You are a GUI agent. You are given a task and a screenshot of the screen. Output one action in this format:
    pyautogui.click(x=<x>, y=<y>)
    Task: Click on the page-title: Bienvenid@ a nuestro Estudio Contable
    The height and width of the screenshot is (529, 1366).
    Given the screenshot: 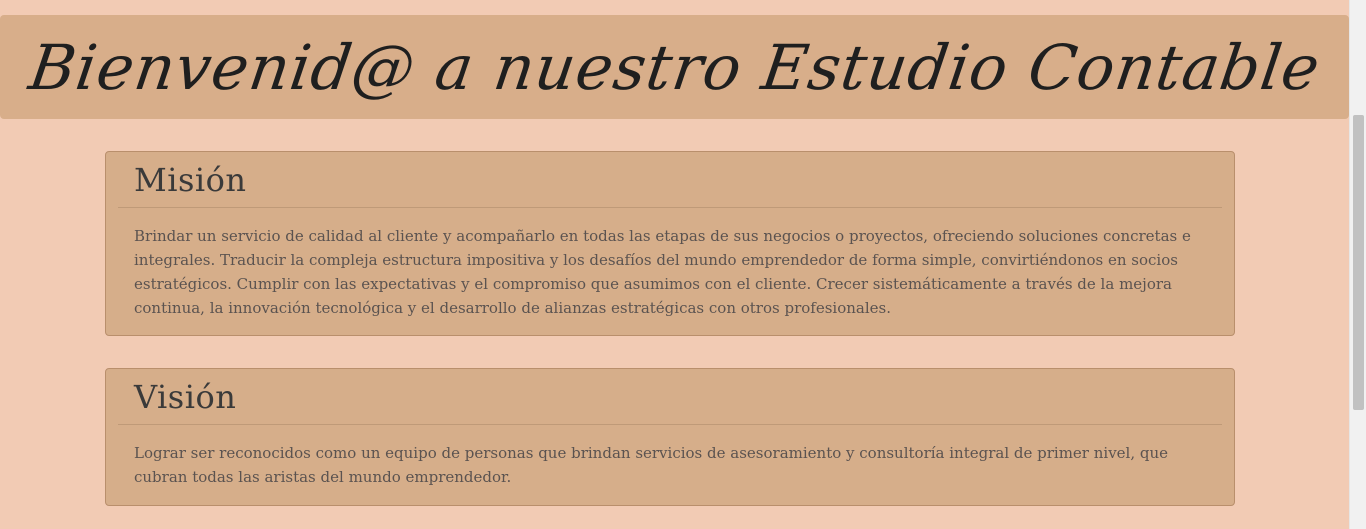 What is the action you would take?
    pyautogui.click(x=674, y=67)
    